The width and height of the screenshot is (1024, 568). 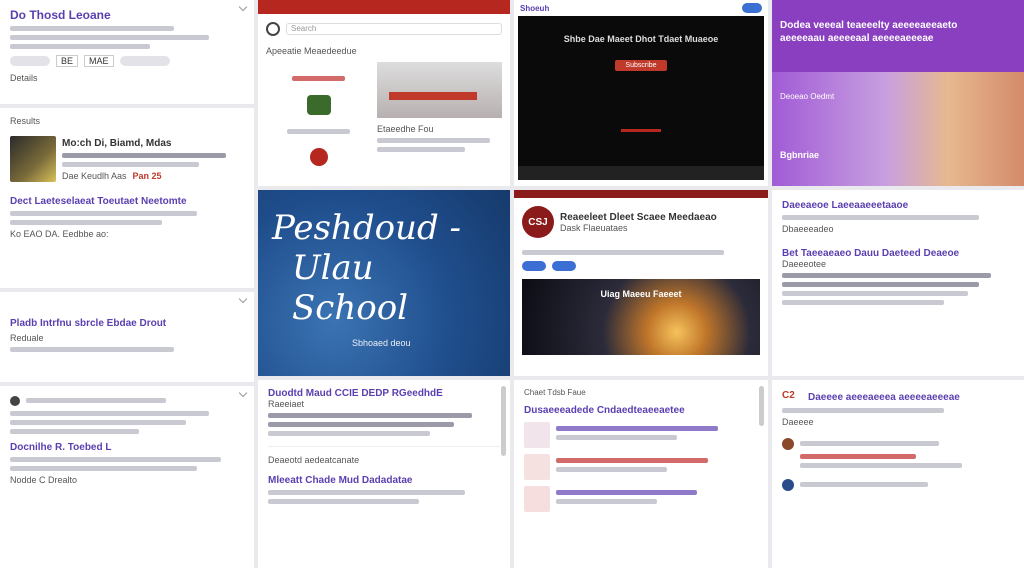 I want to click on section-title: Bet Taeeaeaeo Dauu Daeteed Deaeoe, so click(x=898, y=253).